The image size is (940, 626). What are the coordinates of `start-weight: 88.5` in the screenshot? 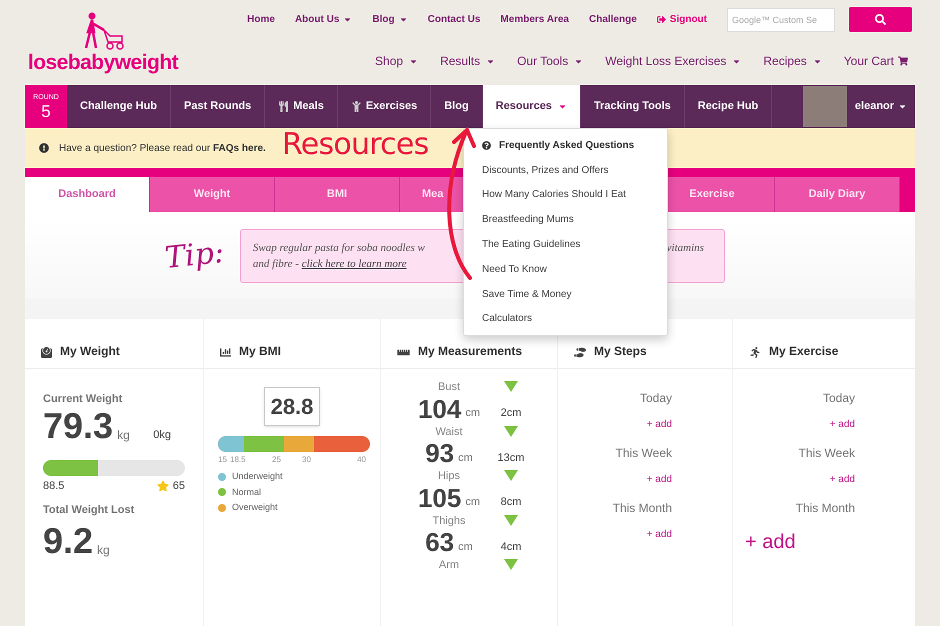 It's located at (53, 486).